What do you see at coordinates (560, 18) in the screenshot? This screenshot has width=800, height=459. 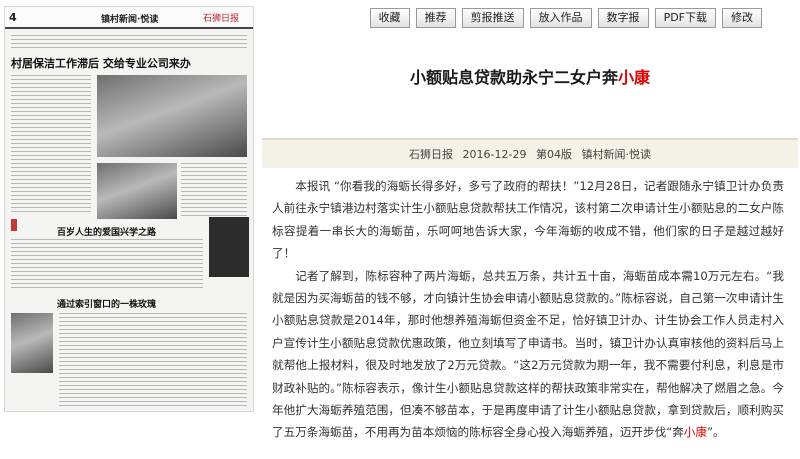 I see `add-to-works-button: 放入作品` at bounding box center [560, 18].